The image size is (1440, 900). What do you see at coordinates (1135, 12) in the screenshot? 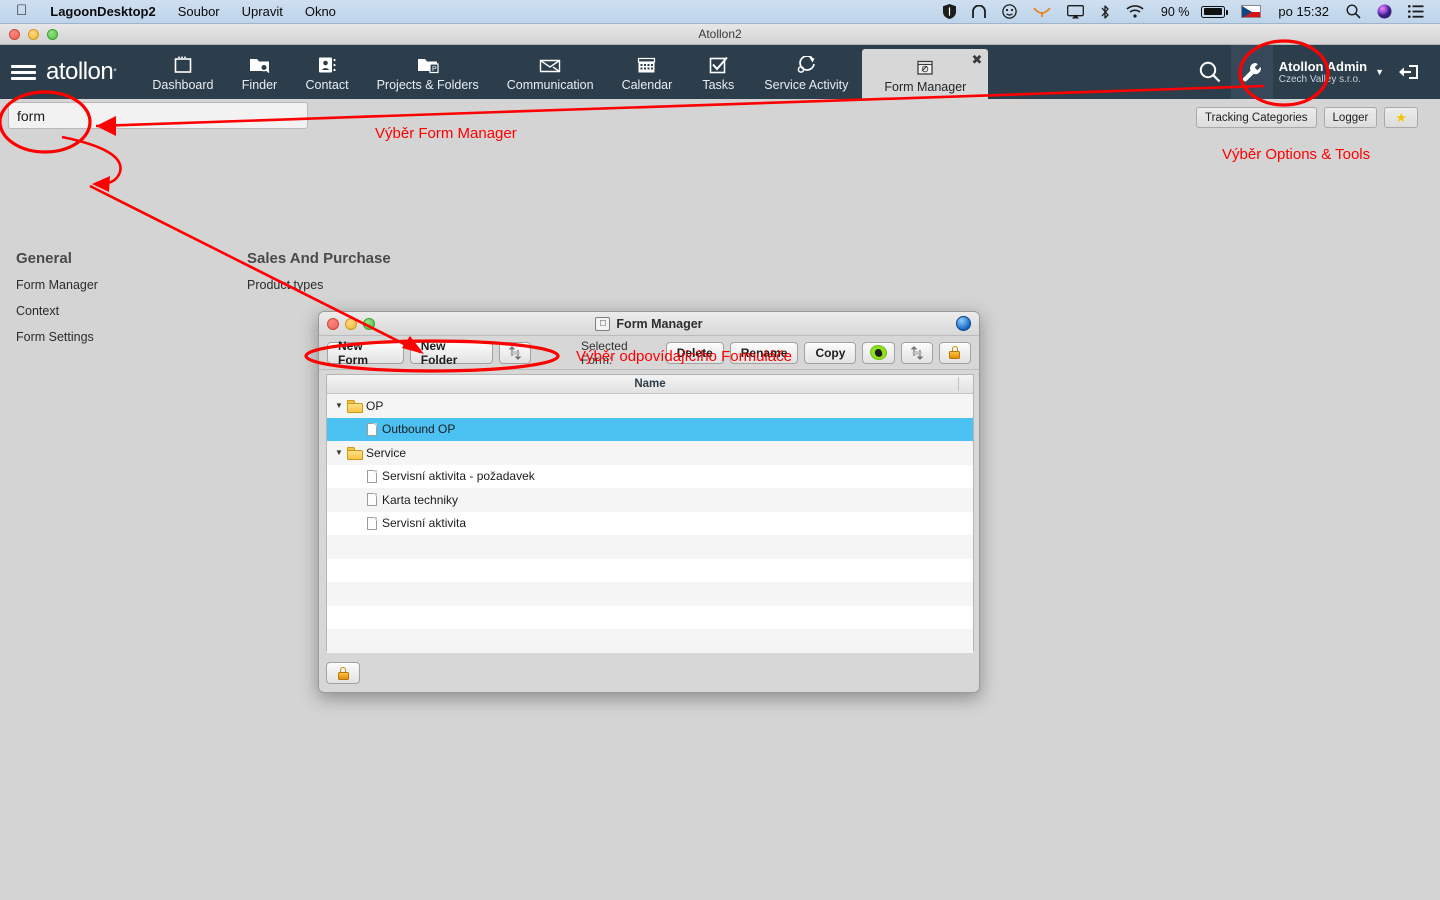
I see `wifi-icon` at bounding box center [1135, 12].